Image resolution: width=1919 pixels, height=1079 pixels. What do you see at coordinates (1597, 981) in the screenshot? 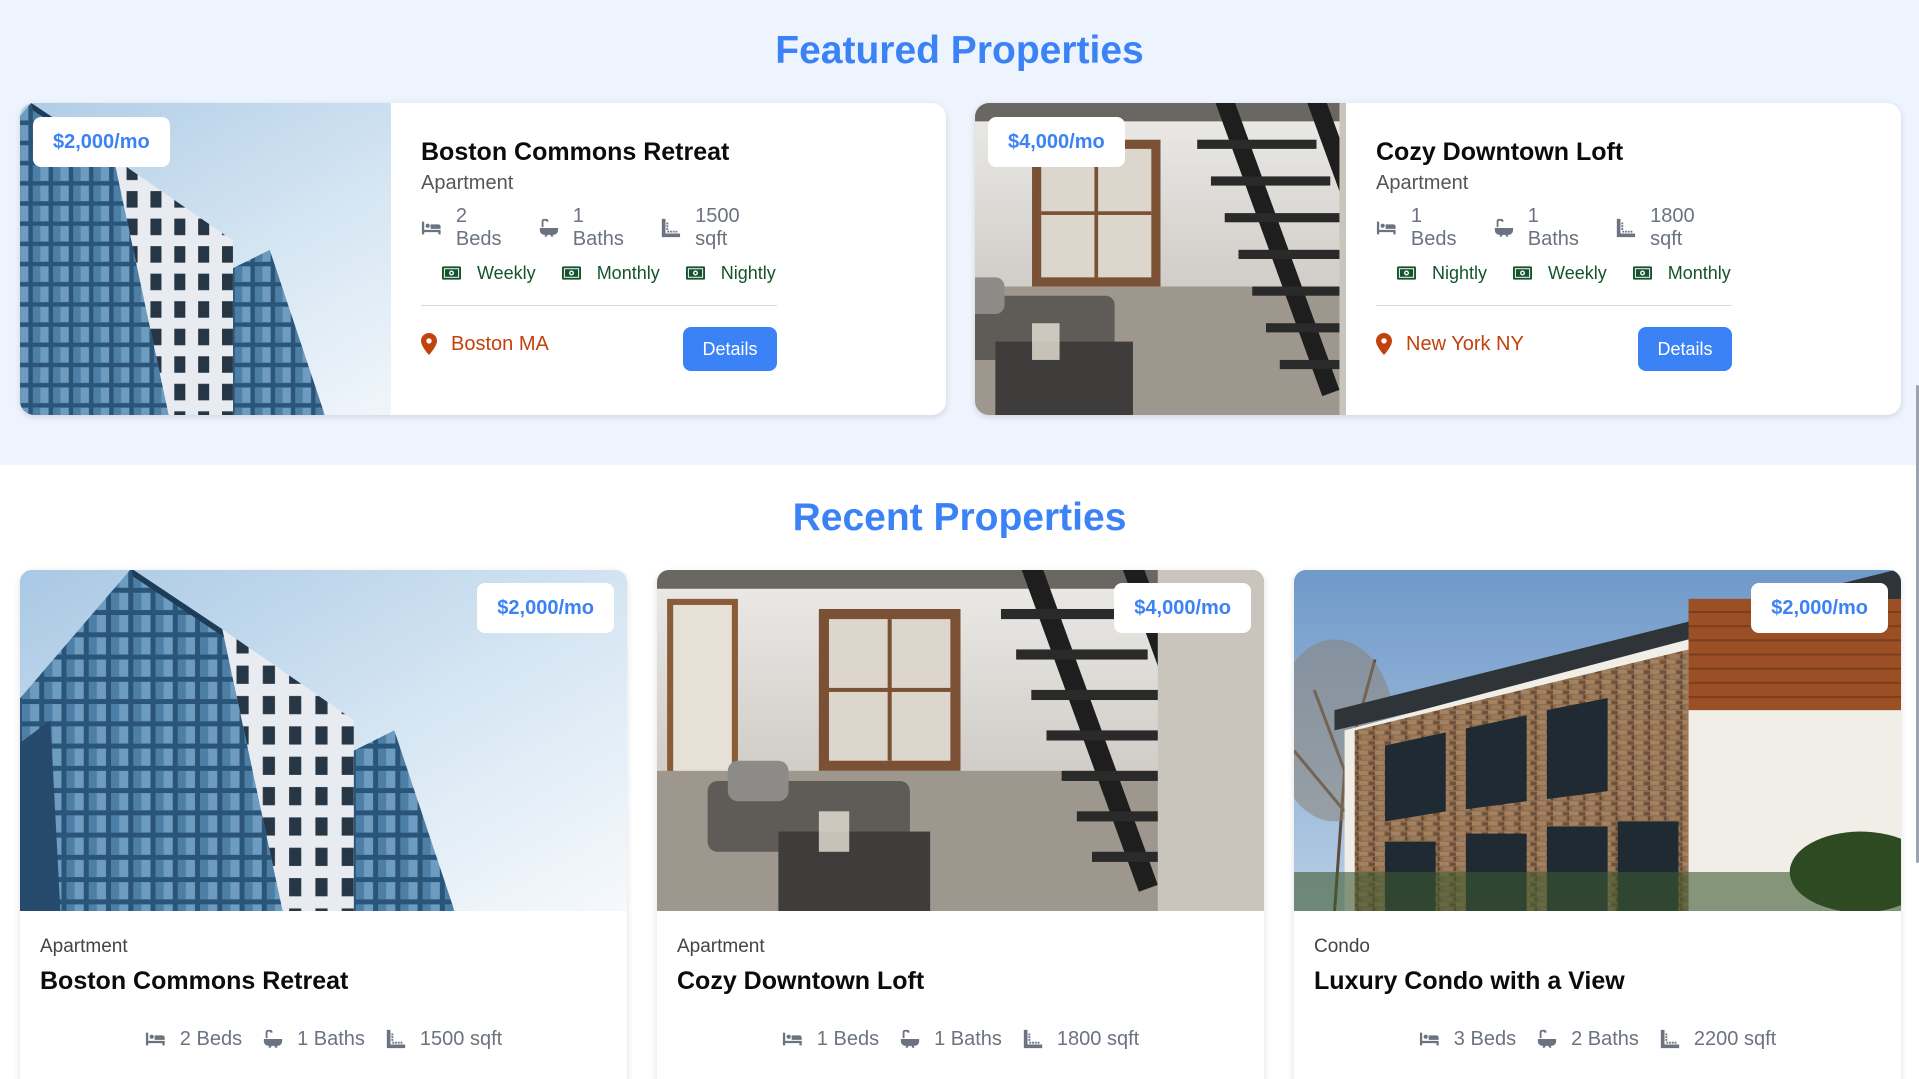
I see `property-name: Luxury Condo with a View` at bounding box center [1597, 981].